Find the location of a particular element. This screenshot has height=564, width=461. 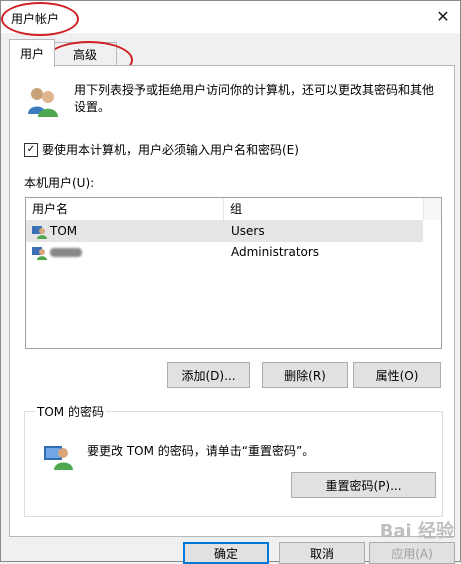

user-name-redacted is located at coordinates (66, 252).